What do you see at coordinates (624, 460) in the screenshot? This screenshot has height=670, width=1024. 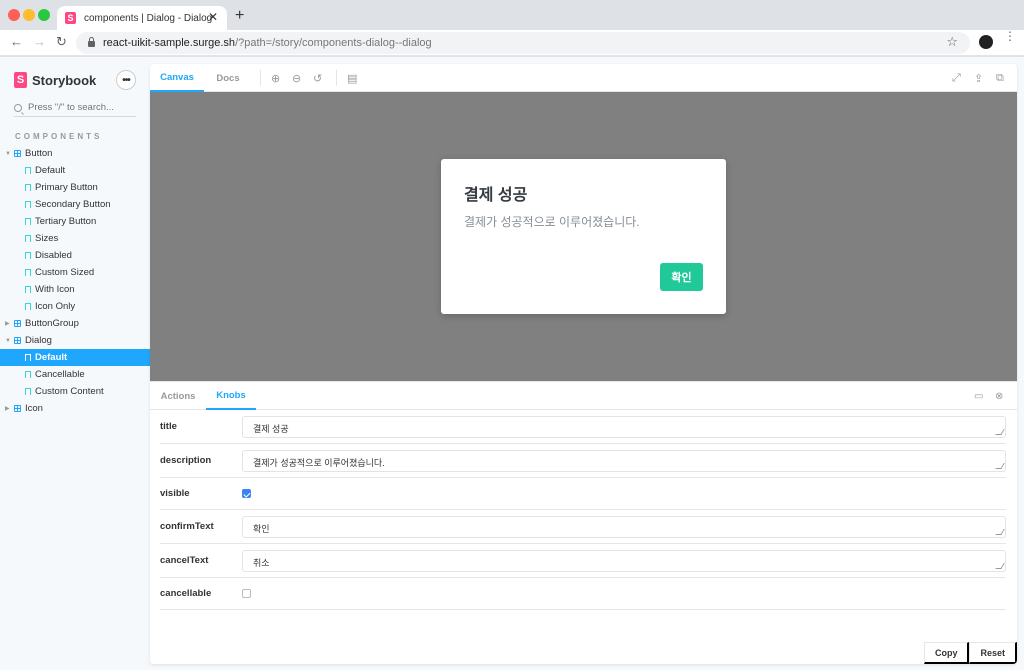 I see `description-field: 결제가 성공적으로 이루어졌습니다.` at bounding box center [624, 460].